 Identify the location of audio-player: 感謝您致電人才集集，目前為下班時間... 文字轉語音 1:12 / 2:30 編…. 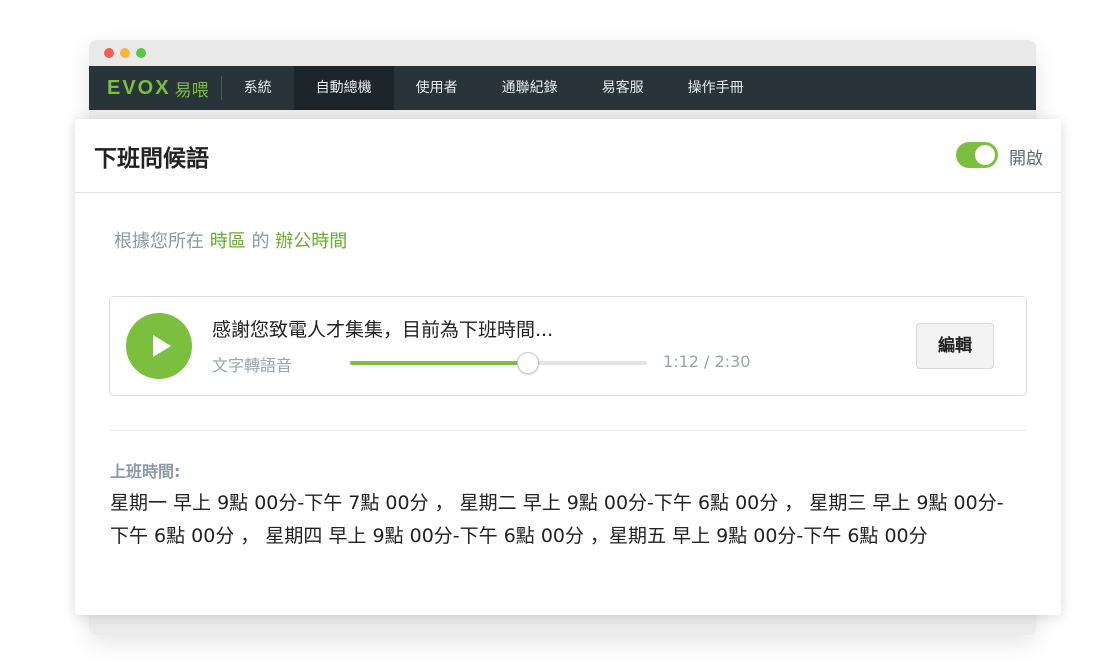
(568, 346).